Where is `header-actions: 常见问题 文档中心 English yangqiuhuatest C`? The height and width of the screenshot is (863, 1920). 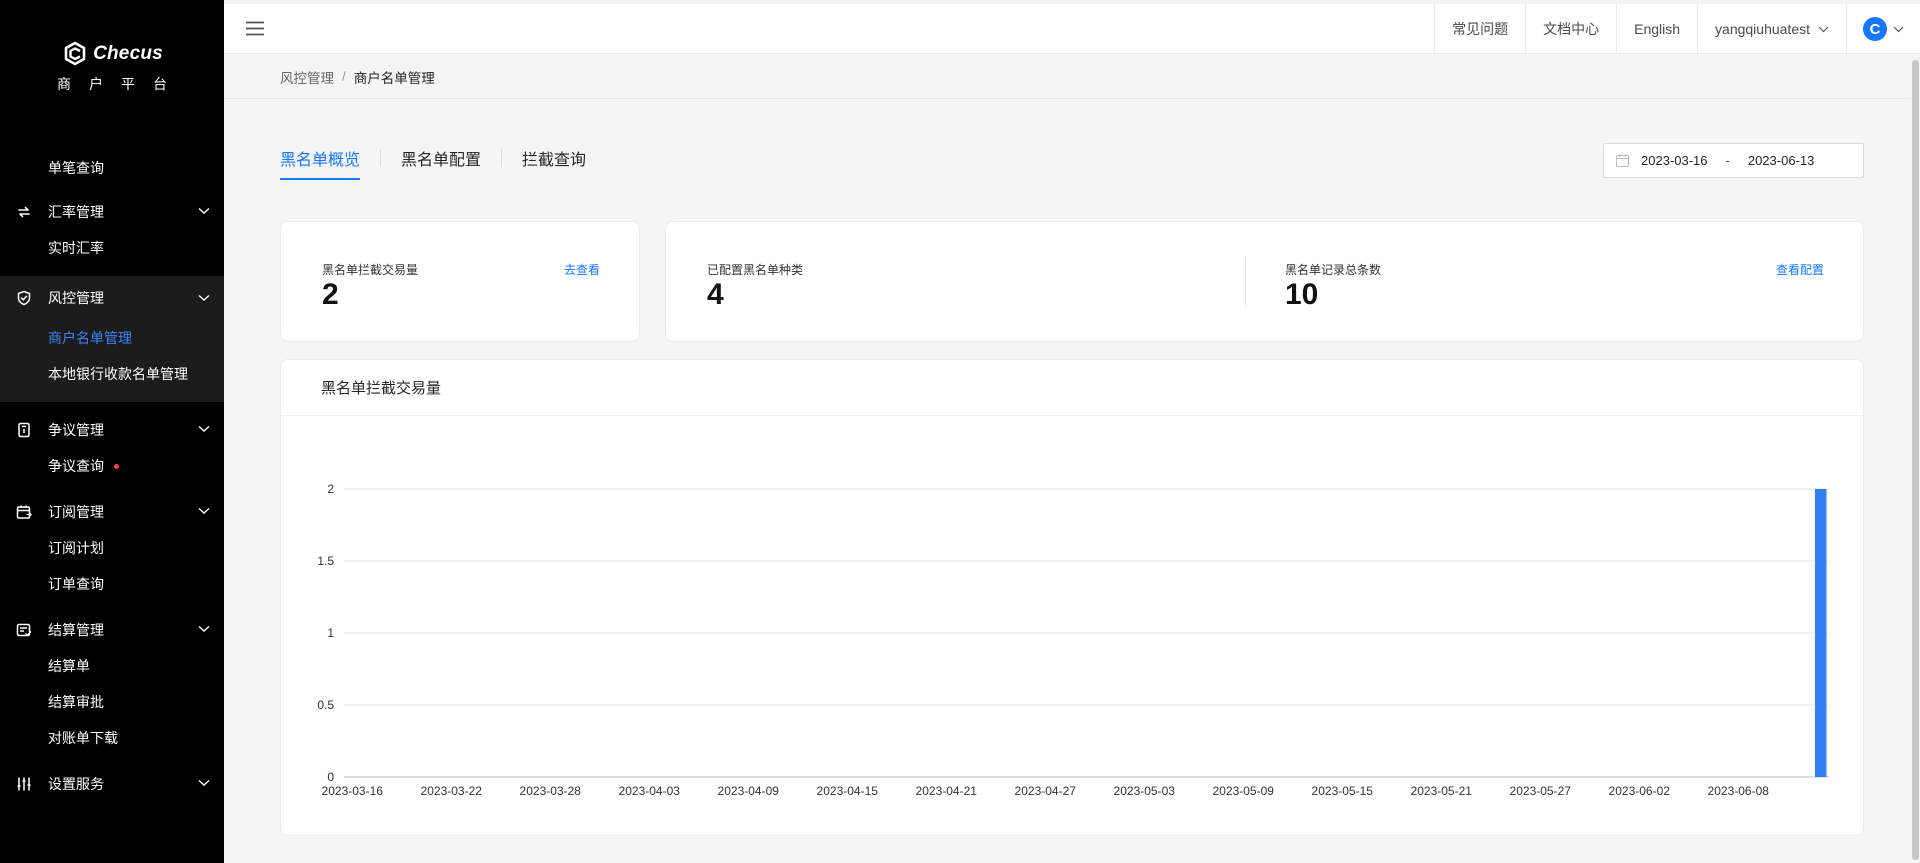
header-actions: 常见问题 文档中心 English yangqiuhuatest C is located at coordinates (1677, 29).